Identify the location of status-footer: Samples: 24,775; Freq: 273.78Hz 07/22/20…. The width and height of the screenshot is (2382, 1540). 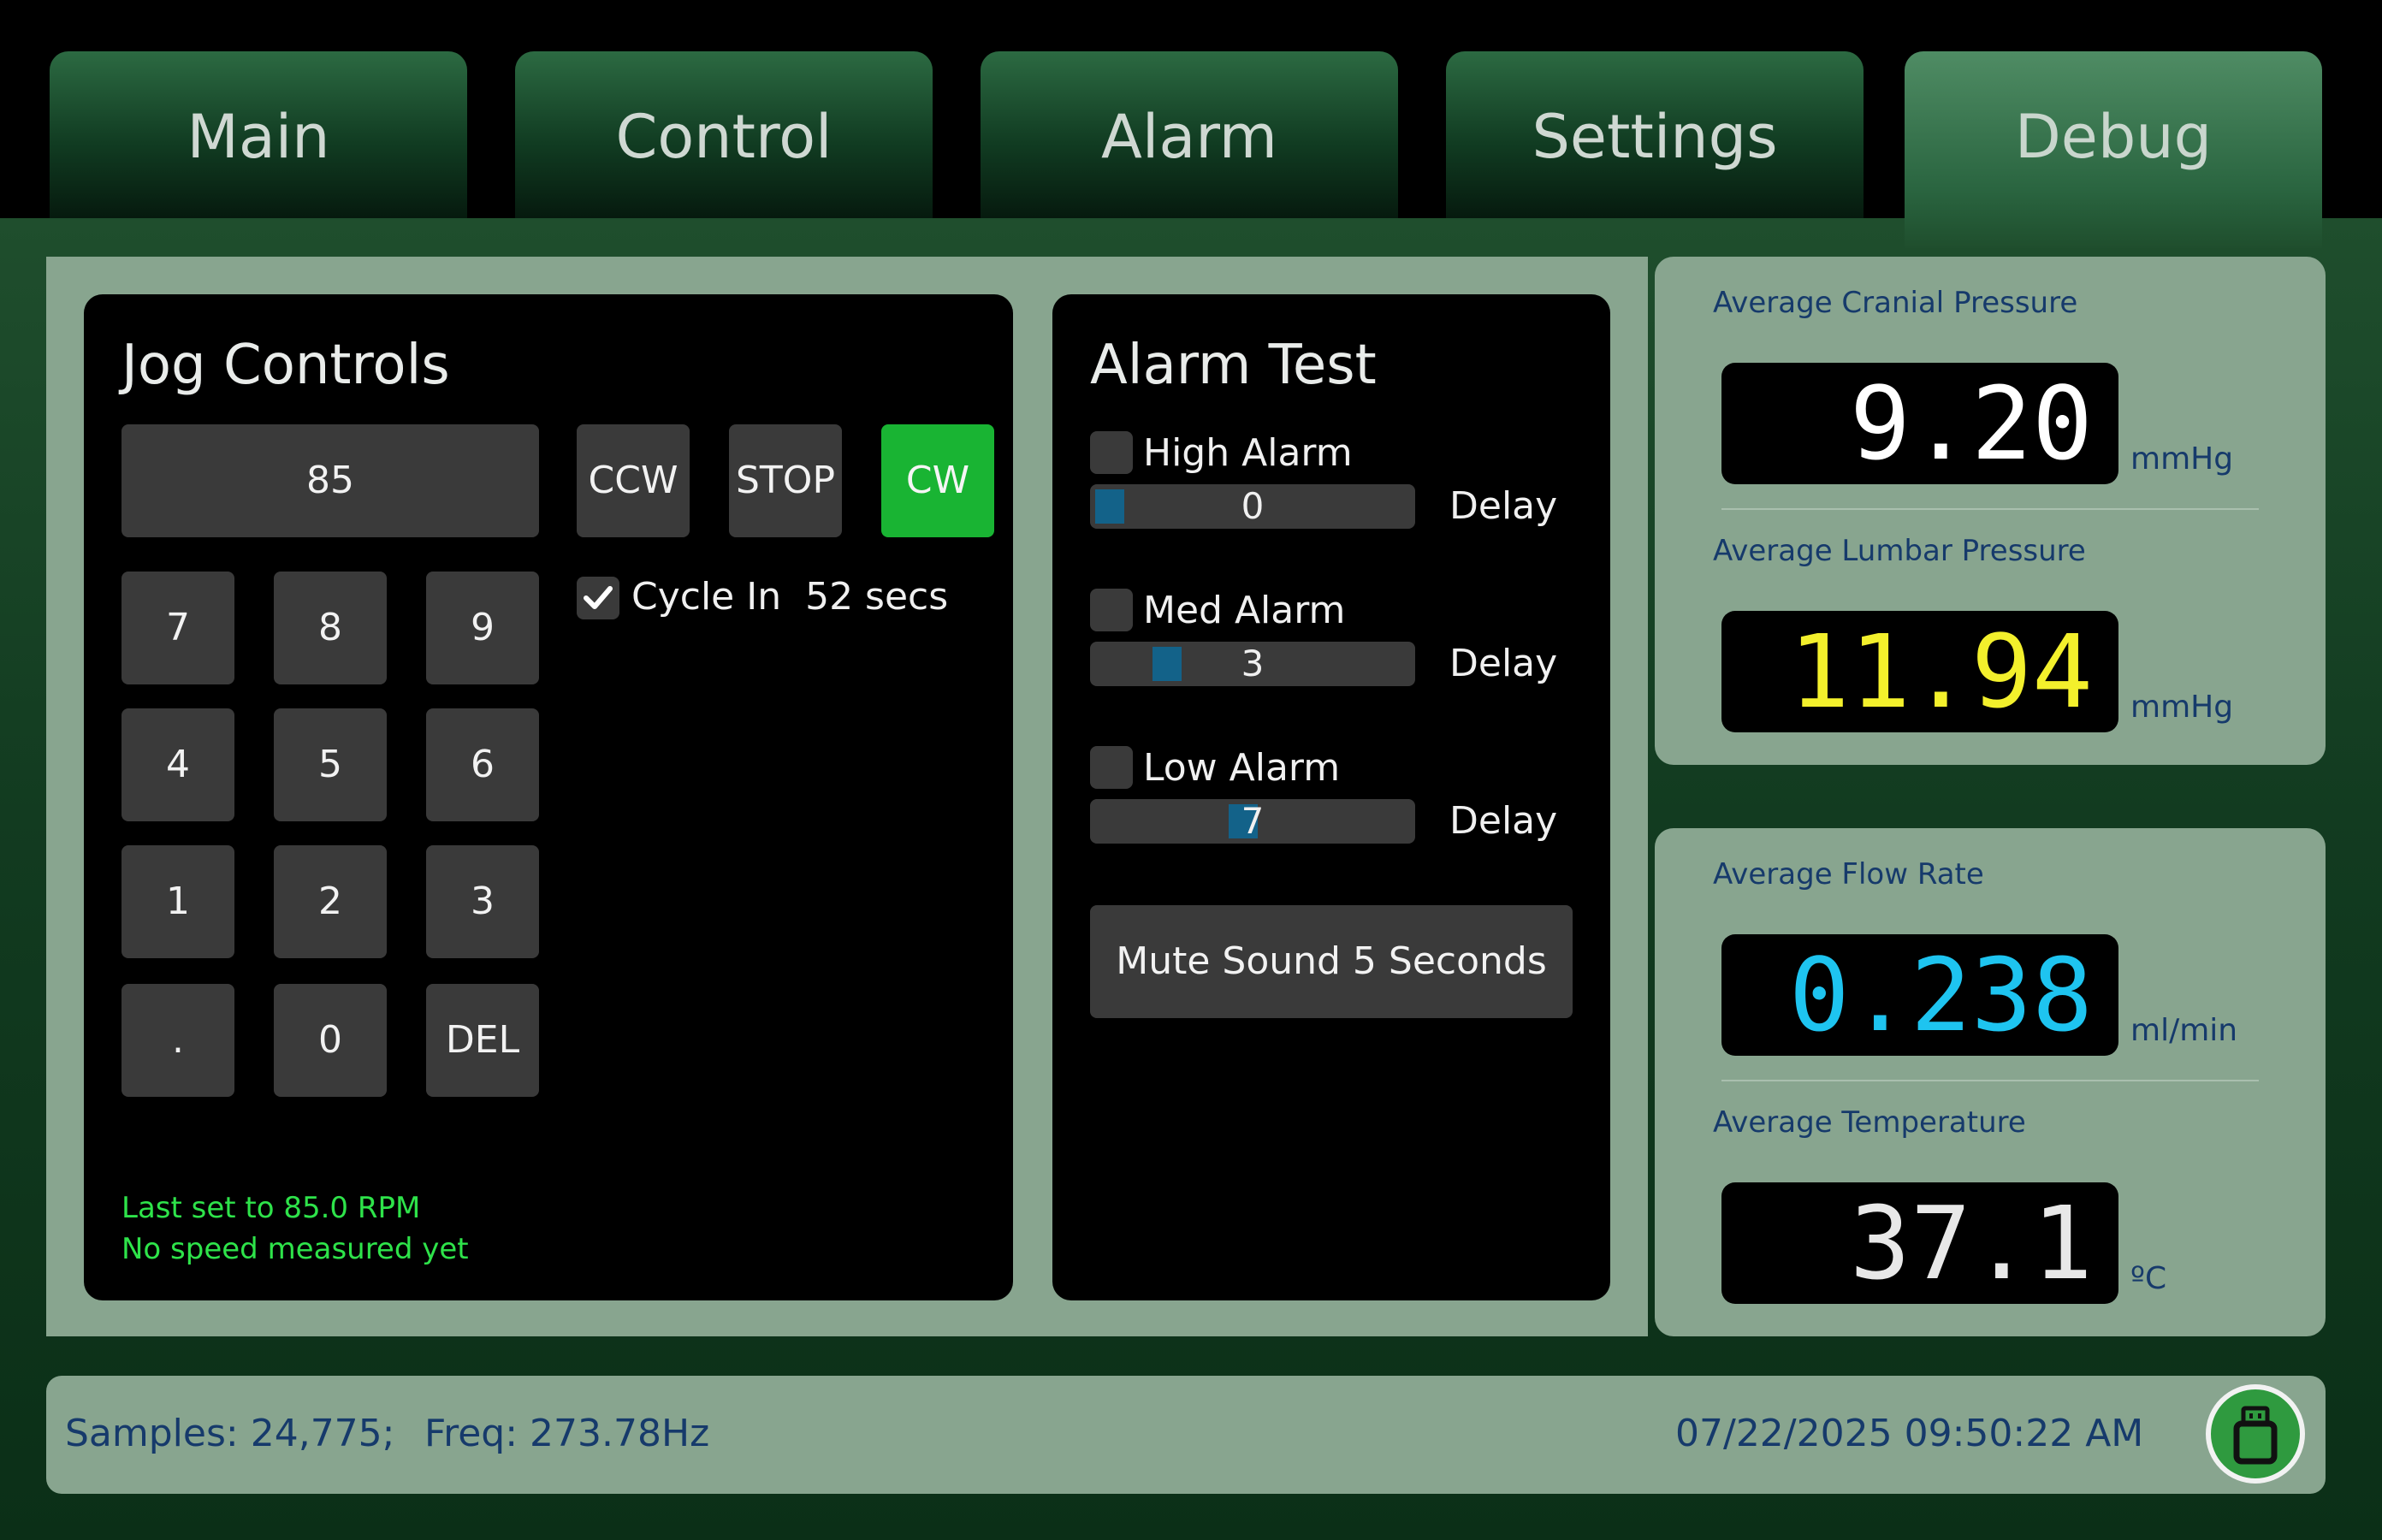
(1186, 1435).